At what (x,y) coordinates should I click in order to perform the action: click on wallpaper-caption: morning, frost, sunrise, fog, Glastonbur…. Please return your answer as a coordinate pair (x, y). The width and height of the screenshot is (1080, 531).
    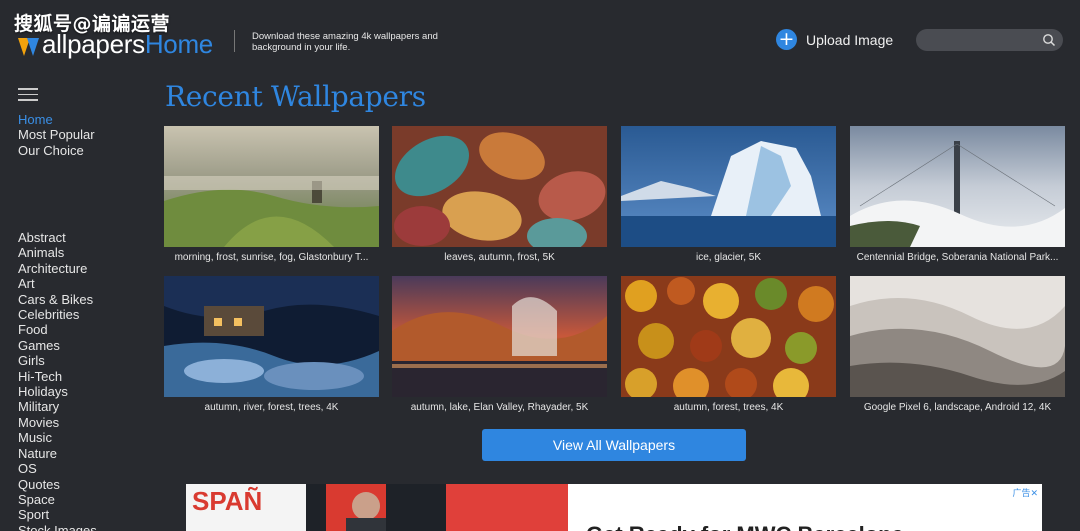
    Looking at the image, I should click on (271, 257).